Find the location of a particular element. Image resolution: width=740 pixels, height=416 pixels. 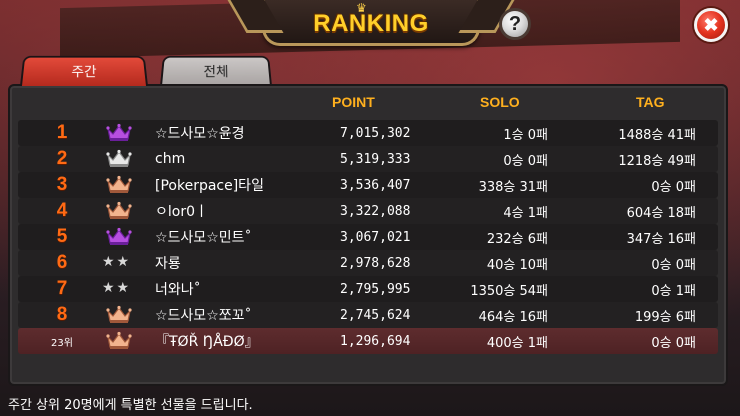

rank-number: 3 is located at coordinates (62, 184).